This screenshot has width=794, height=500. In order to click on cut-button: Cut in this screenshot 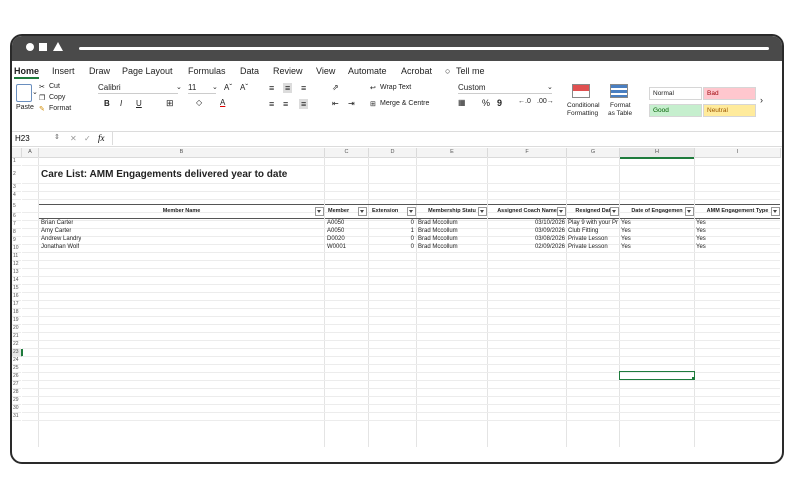, I will do `click(54, 86)`.